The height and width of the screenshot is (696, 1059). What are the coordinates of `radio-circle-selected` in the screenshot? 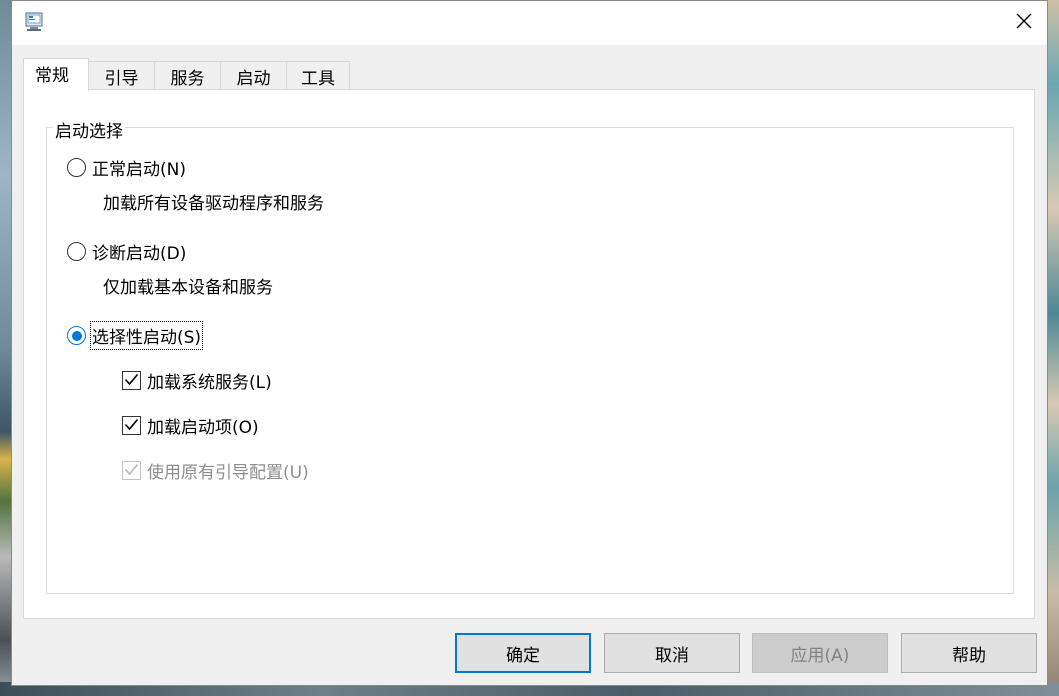 It's located at (76, 335).